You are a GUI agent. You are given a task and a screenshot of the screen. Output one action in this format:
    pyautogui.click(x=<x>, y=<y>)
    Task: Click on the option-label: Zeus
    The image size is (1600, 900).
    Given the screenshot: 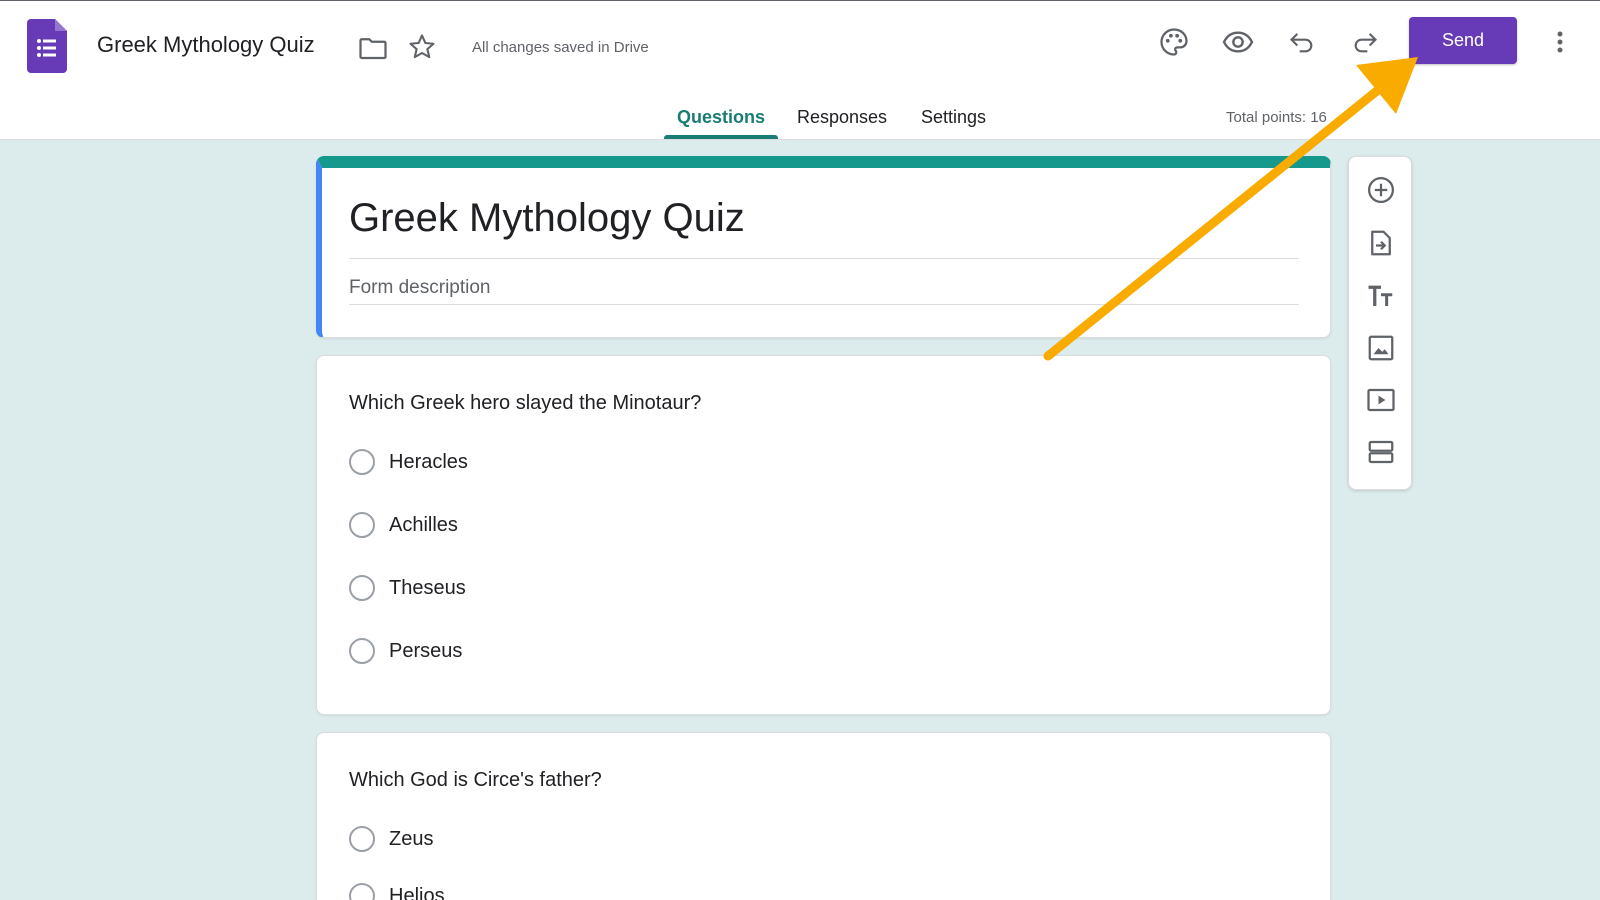 What is the action you would take?
    pyautogui.click(x=411, y=838)
    